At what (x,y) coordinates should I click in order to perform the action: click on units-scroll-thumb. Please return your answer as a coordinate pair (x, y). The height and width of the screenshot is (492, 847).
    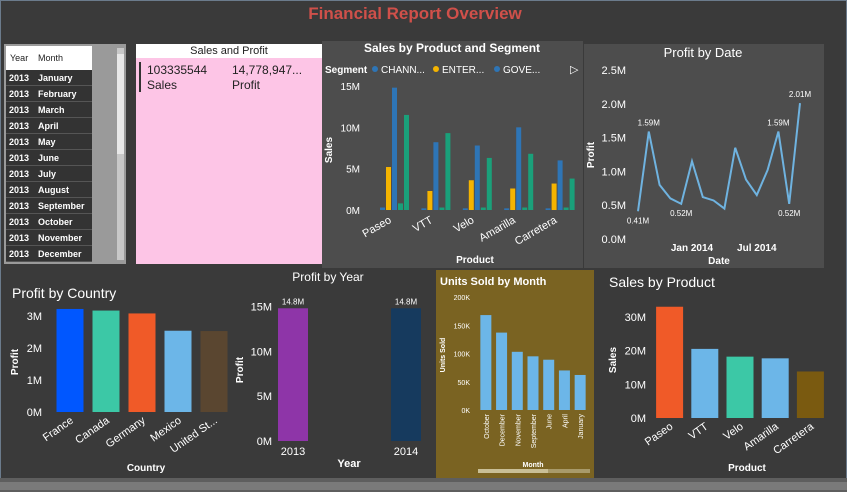
    Looking at the image, I should click on (513, 471).